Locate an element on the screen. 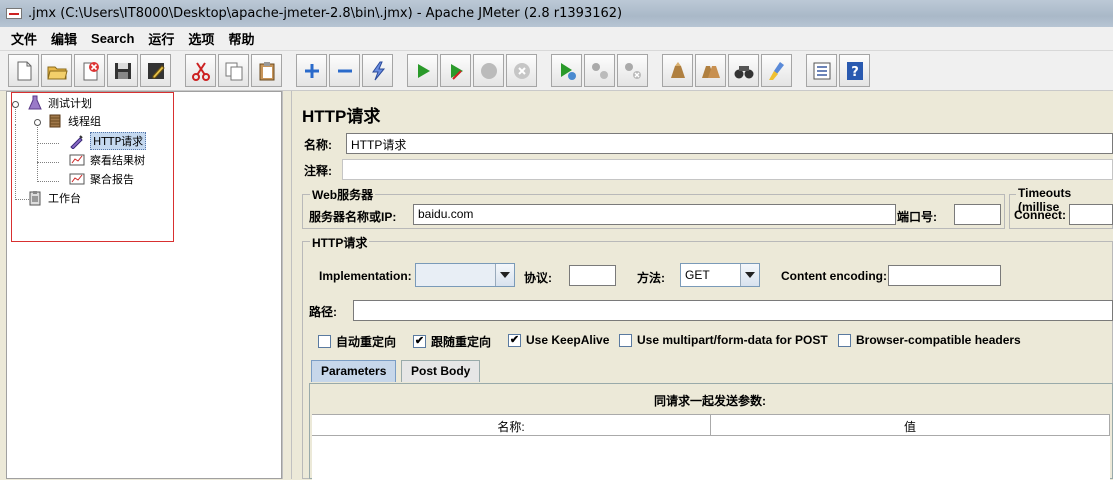 The height and width of the screenshot is (480, 1113). open-icon is located at coordinates (57, 72).